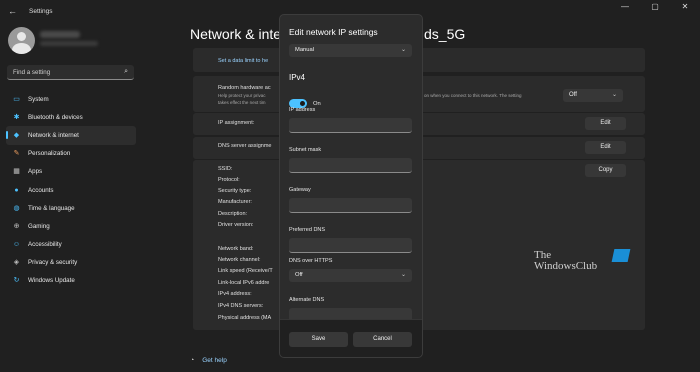 The height and width of the screenshot is (372, 700). Describe the element at coordinates (236, 34) in the screenshot. I see `page-title: Network & inte` at that location.